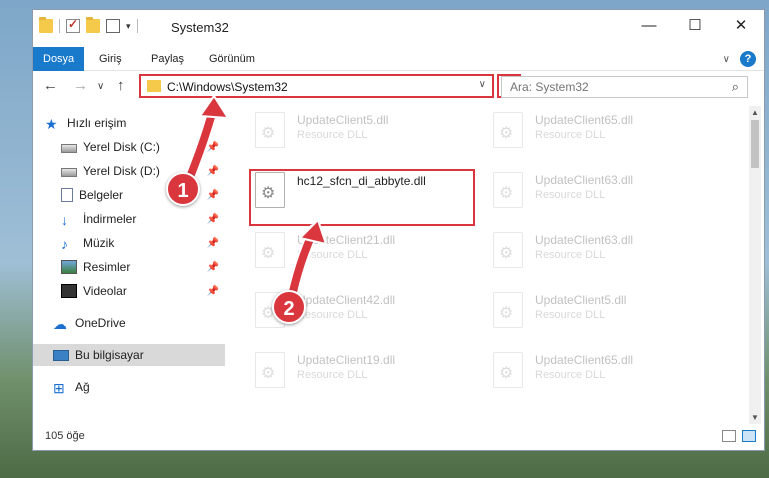 Image resolution: width=769 pixels, height=478 pixels. Describe the element at coordinates (73, 25) in the screenshot. I see `properties-check-icon` at that location.